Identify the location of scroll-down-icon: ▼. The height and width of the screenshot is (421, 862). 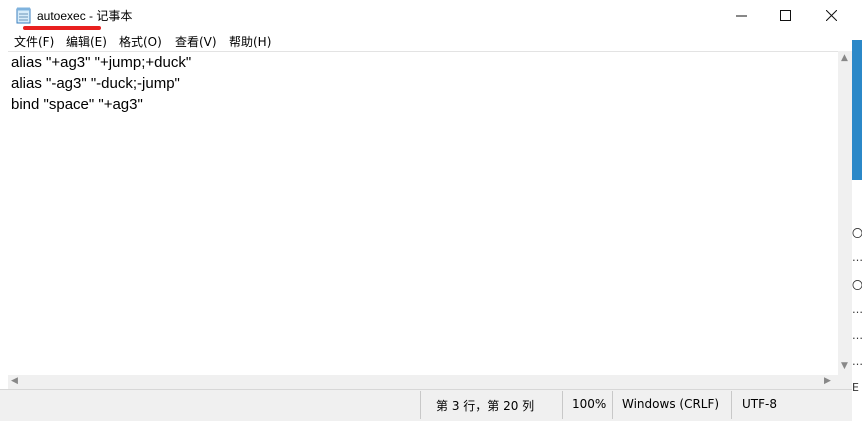
(844, 366).